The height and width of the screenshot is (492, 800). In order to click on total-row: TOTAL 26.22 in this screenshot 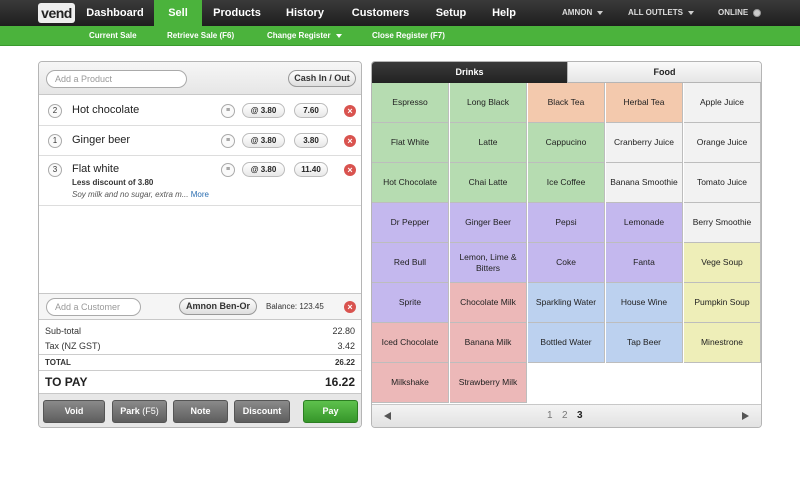, I will do `click(200, 362)`.